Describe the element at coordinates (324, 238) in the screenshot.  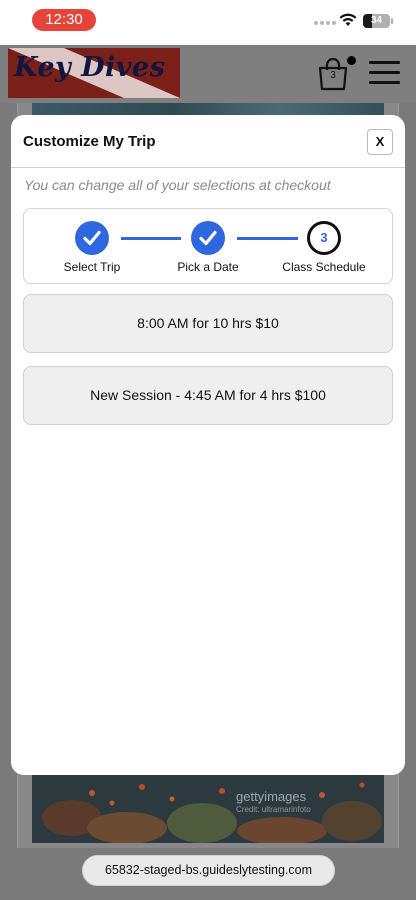
I see `step-3-number: 3` at that location.